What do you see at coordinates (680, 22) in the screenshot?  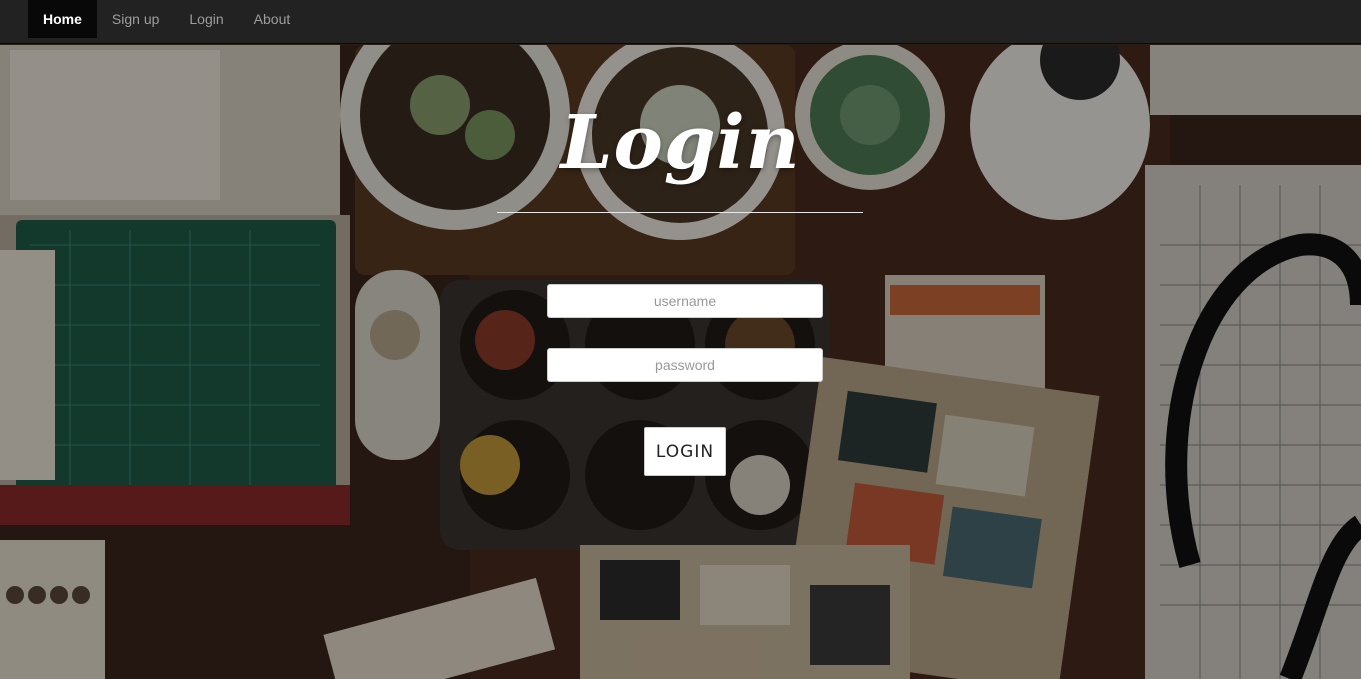 I see `top-navbar: Home Sign up Login About` at bounding box center [680, 22].